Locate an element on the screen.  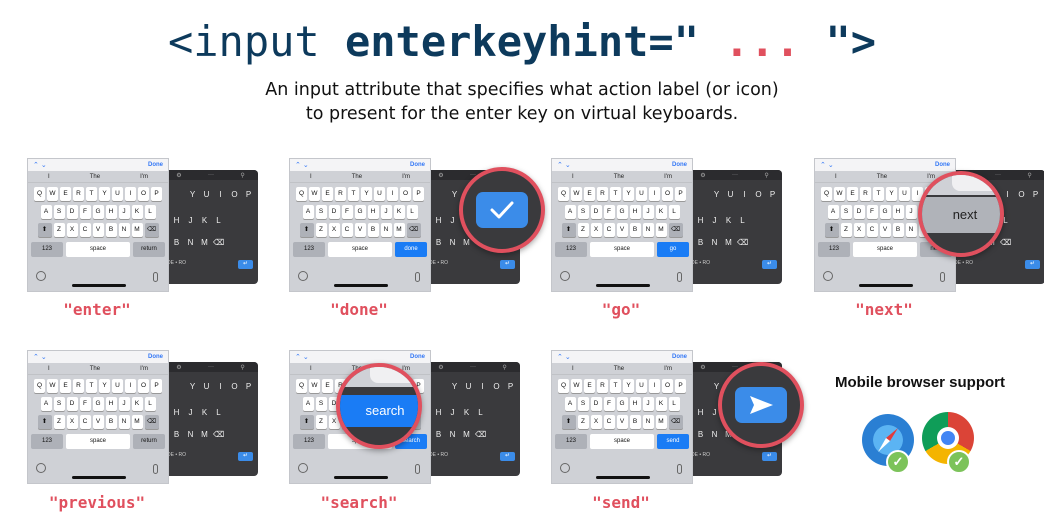
key-c: C is located at coordinates (347, 230).